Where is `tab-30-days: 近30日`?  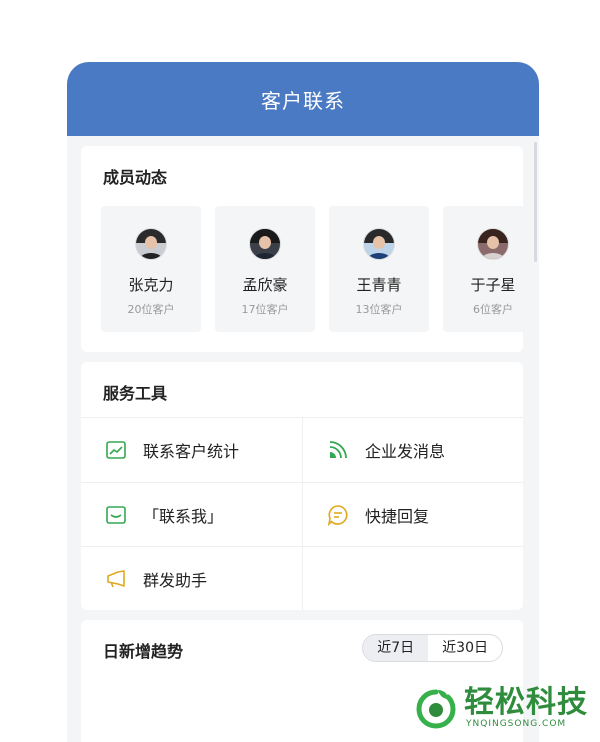 tab-30-days: 近30日 is located at coordinates (465, 648).